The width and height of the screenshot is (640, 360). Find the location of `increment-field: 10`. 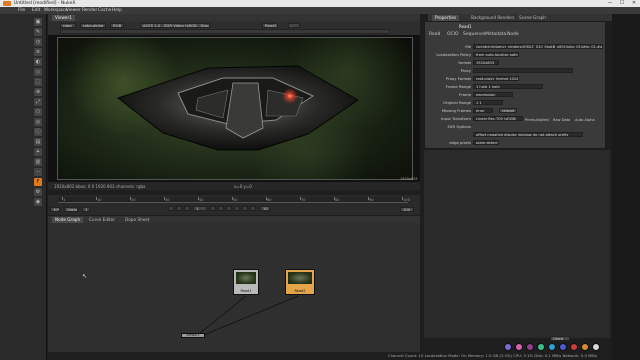

increment-field: 10 is located at coordinates (265, 208).